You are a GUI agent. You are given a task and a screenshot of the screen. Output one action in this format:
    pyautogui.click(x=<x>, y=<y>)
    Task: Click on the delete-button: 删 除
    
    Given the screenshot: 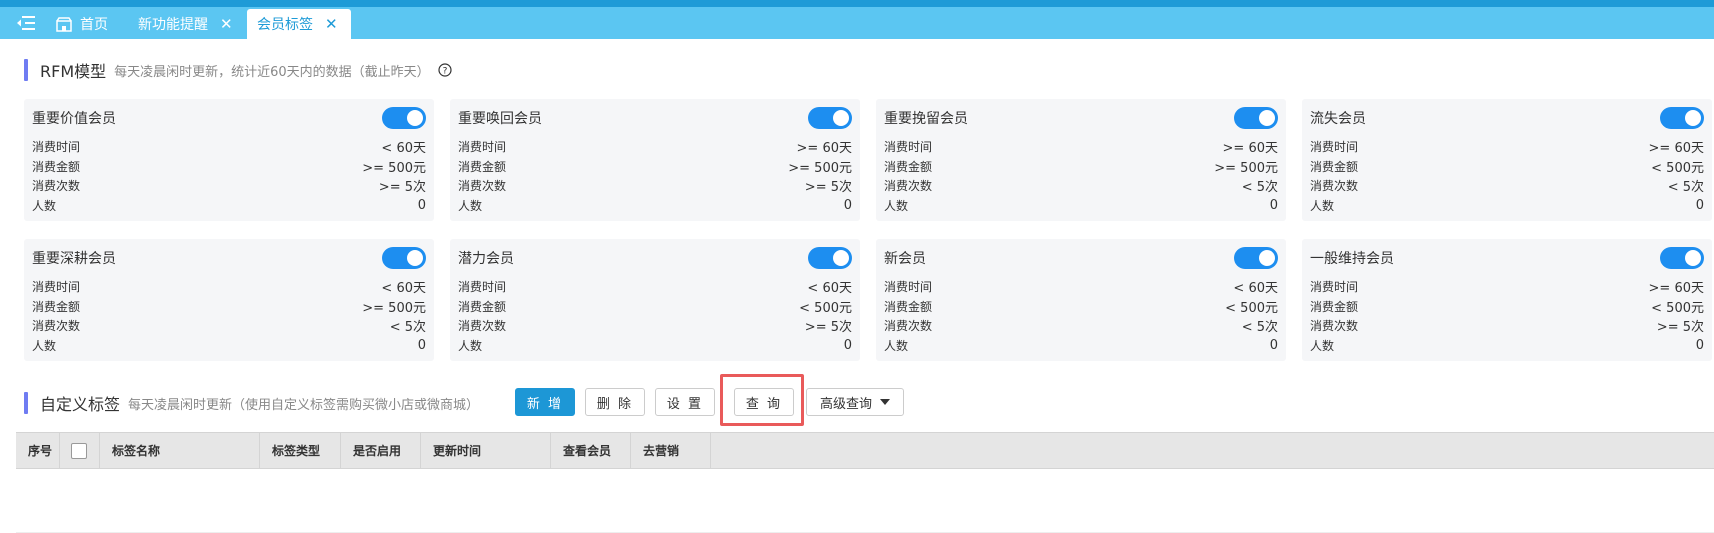 What is the action you would take?
    pyautogui.click(x=615, y=402)
    